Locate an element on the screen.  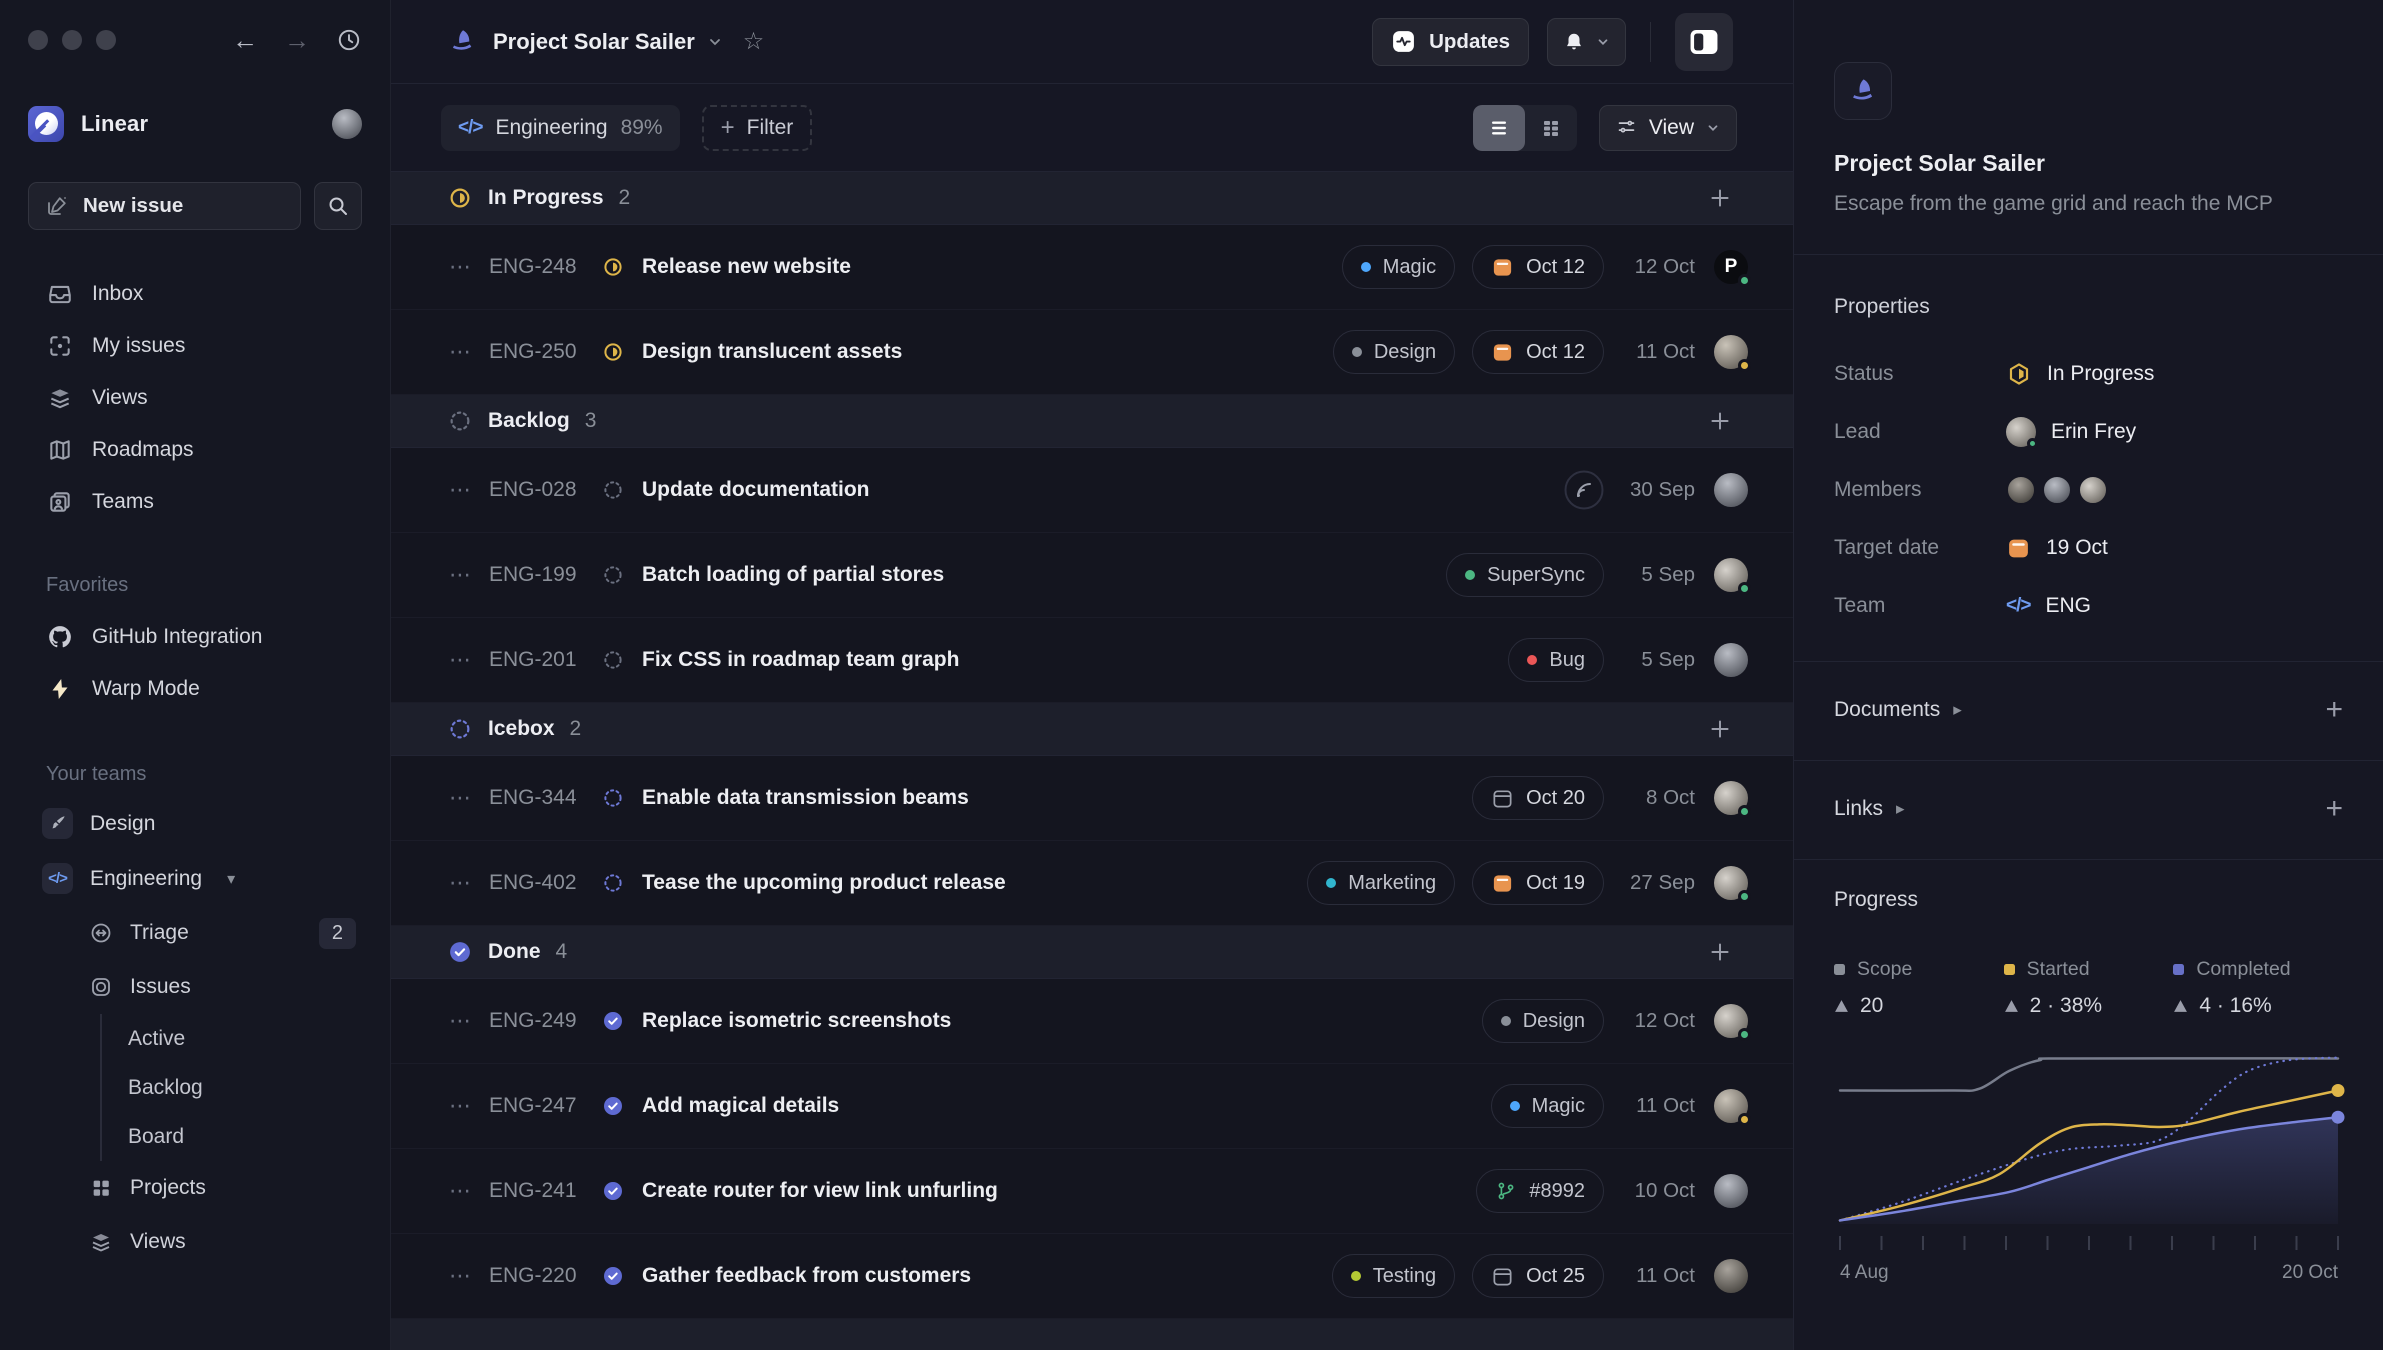
favorite-star-icon: ☆ is located at coordinates (754, 41).